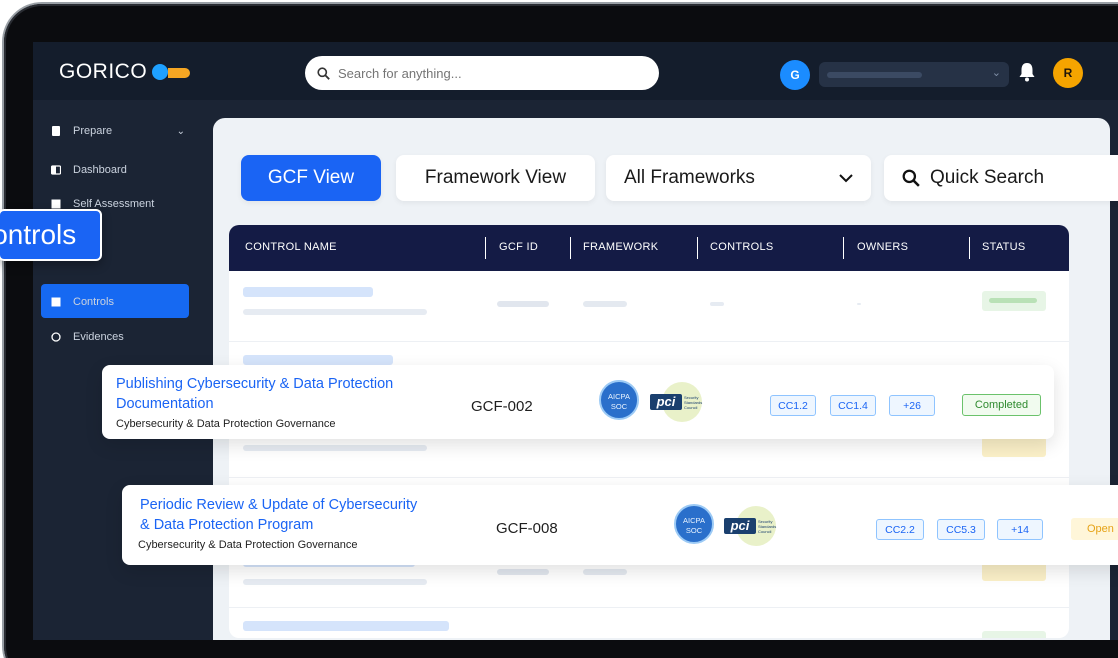 The width and height of the screenshot is (1118, 658). What do you see at coordinates (961, 529) in the screenshot?
I see `control-chip: CC5.3` at bounding box center [961, 529].